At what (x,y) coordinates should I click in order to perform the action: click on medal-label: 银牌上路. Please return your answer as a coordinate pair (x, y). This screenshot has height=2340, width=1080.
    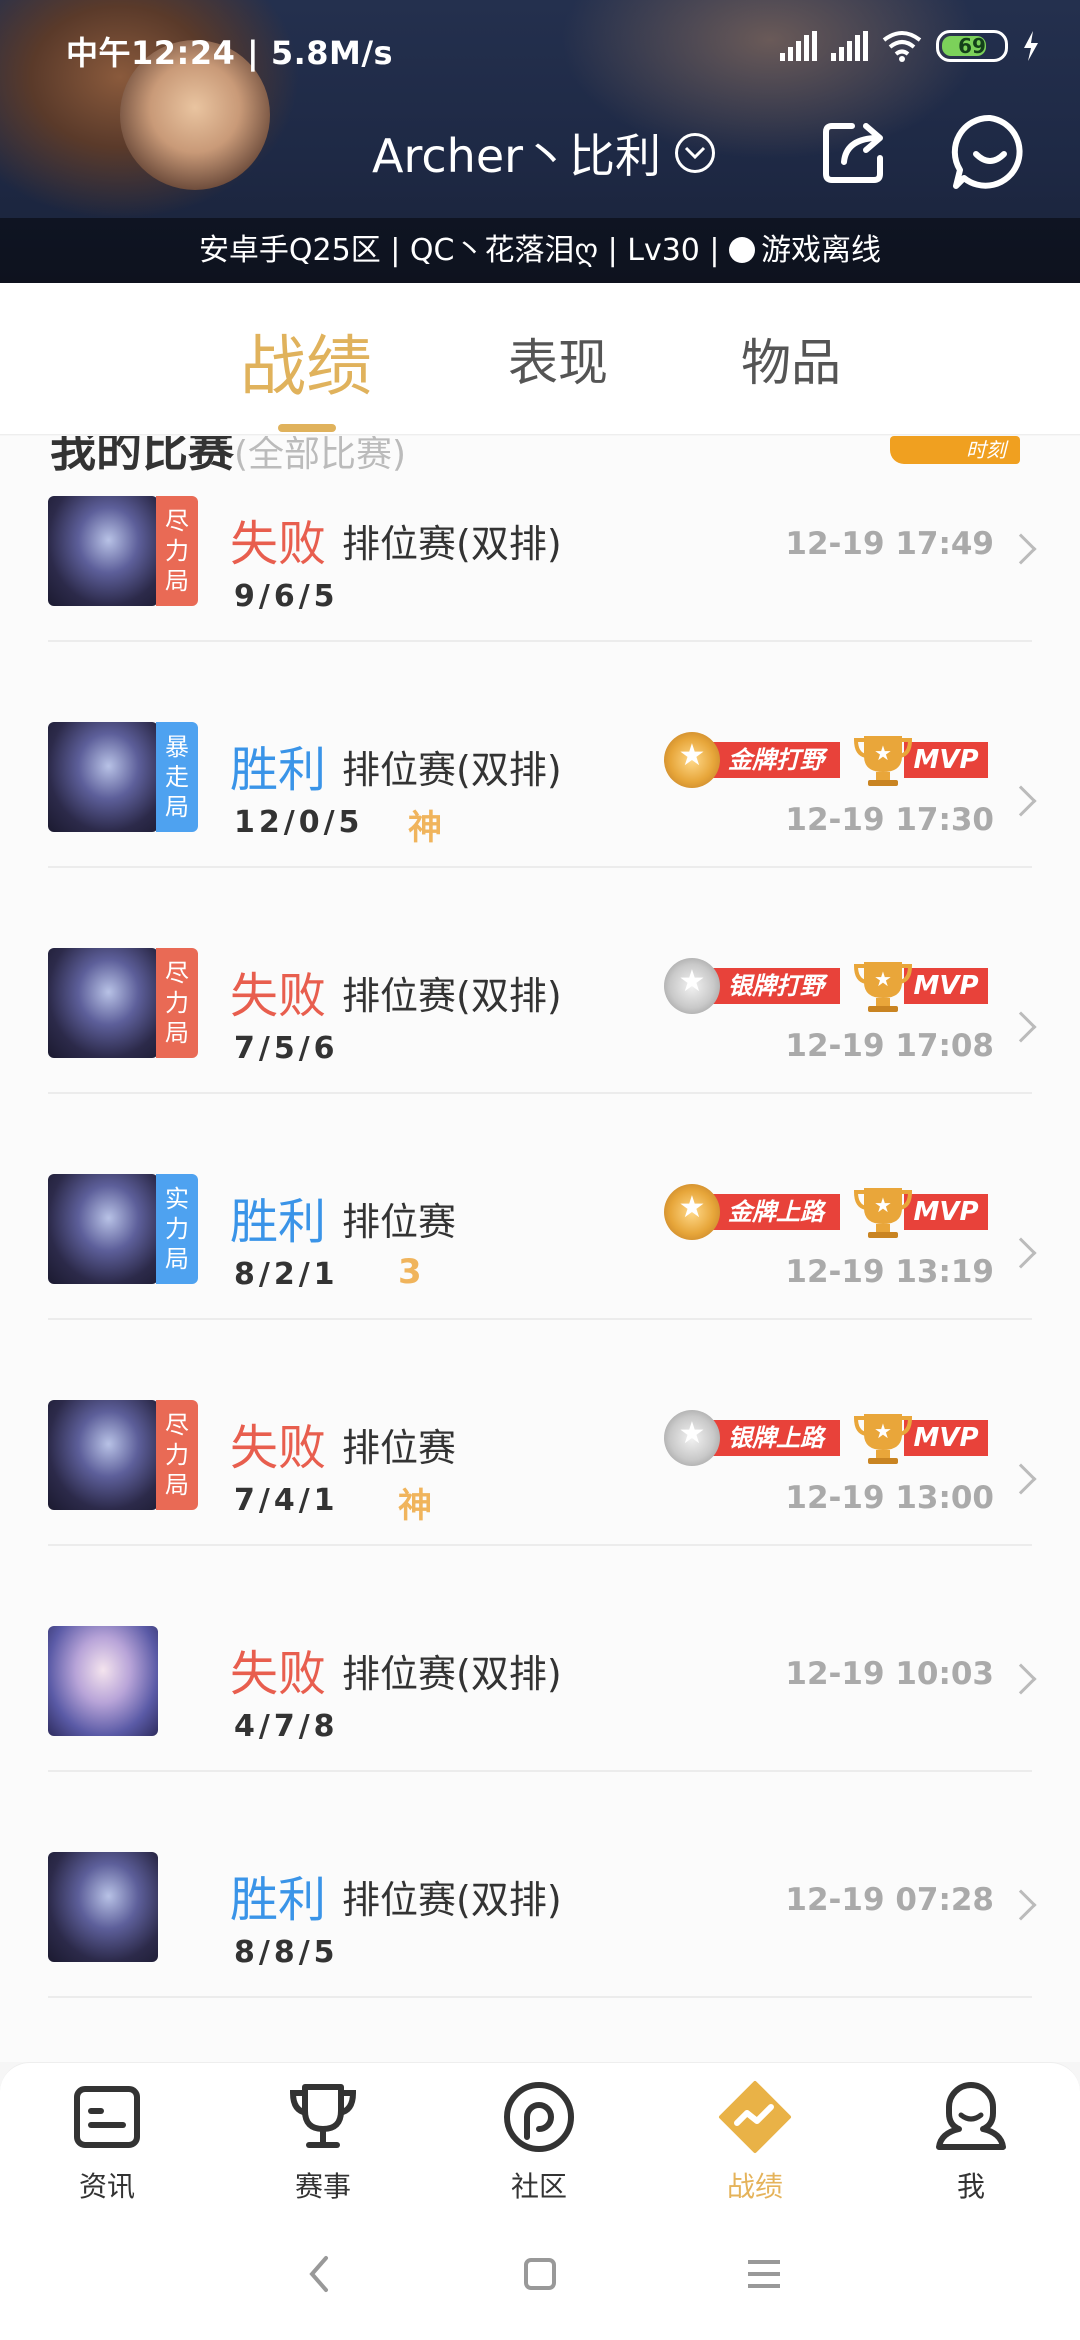
    Looking at the image, I should click on (775, 1438).